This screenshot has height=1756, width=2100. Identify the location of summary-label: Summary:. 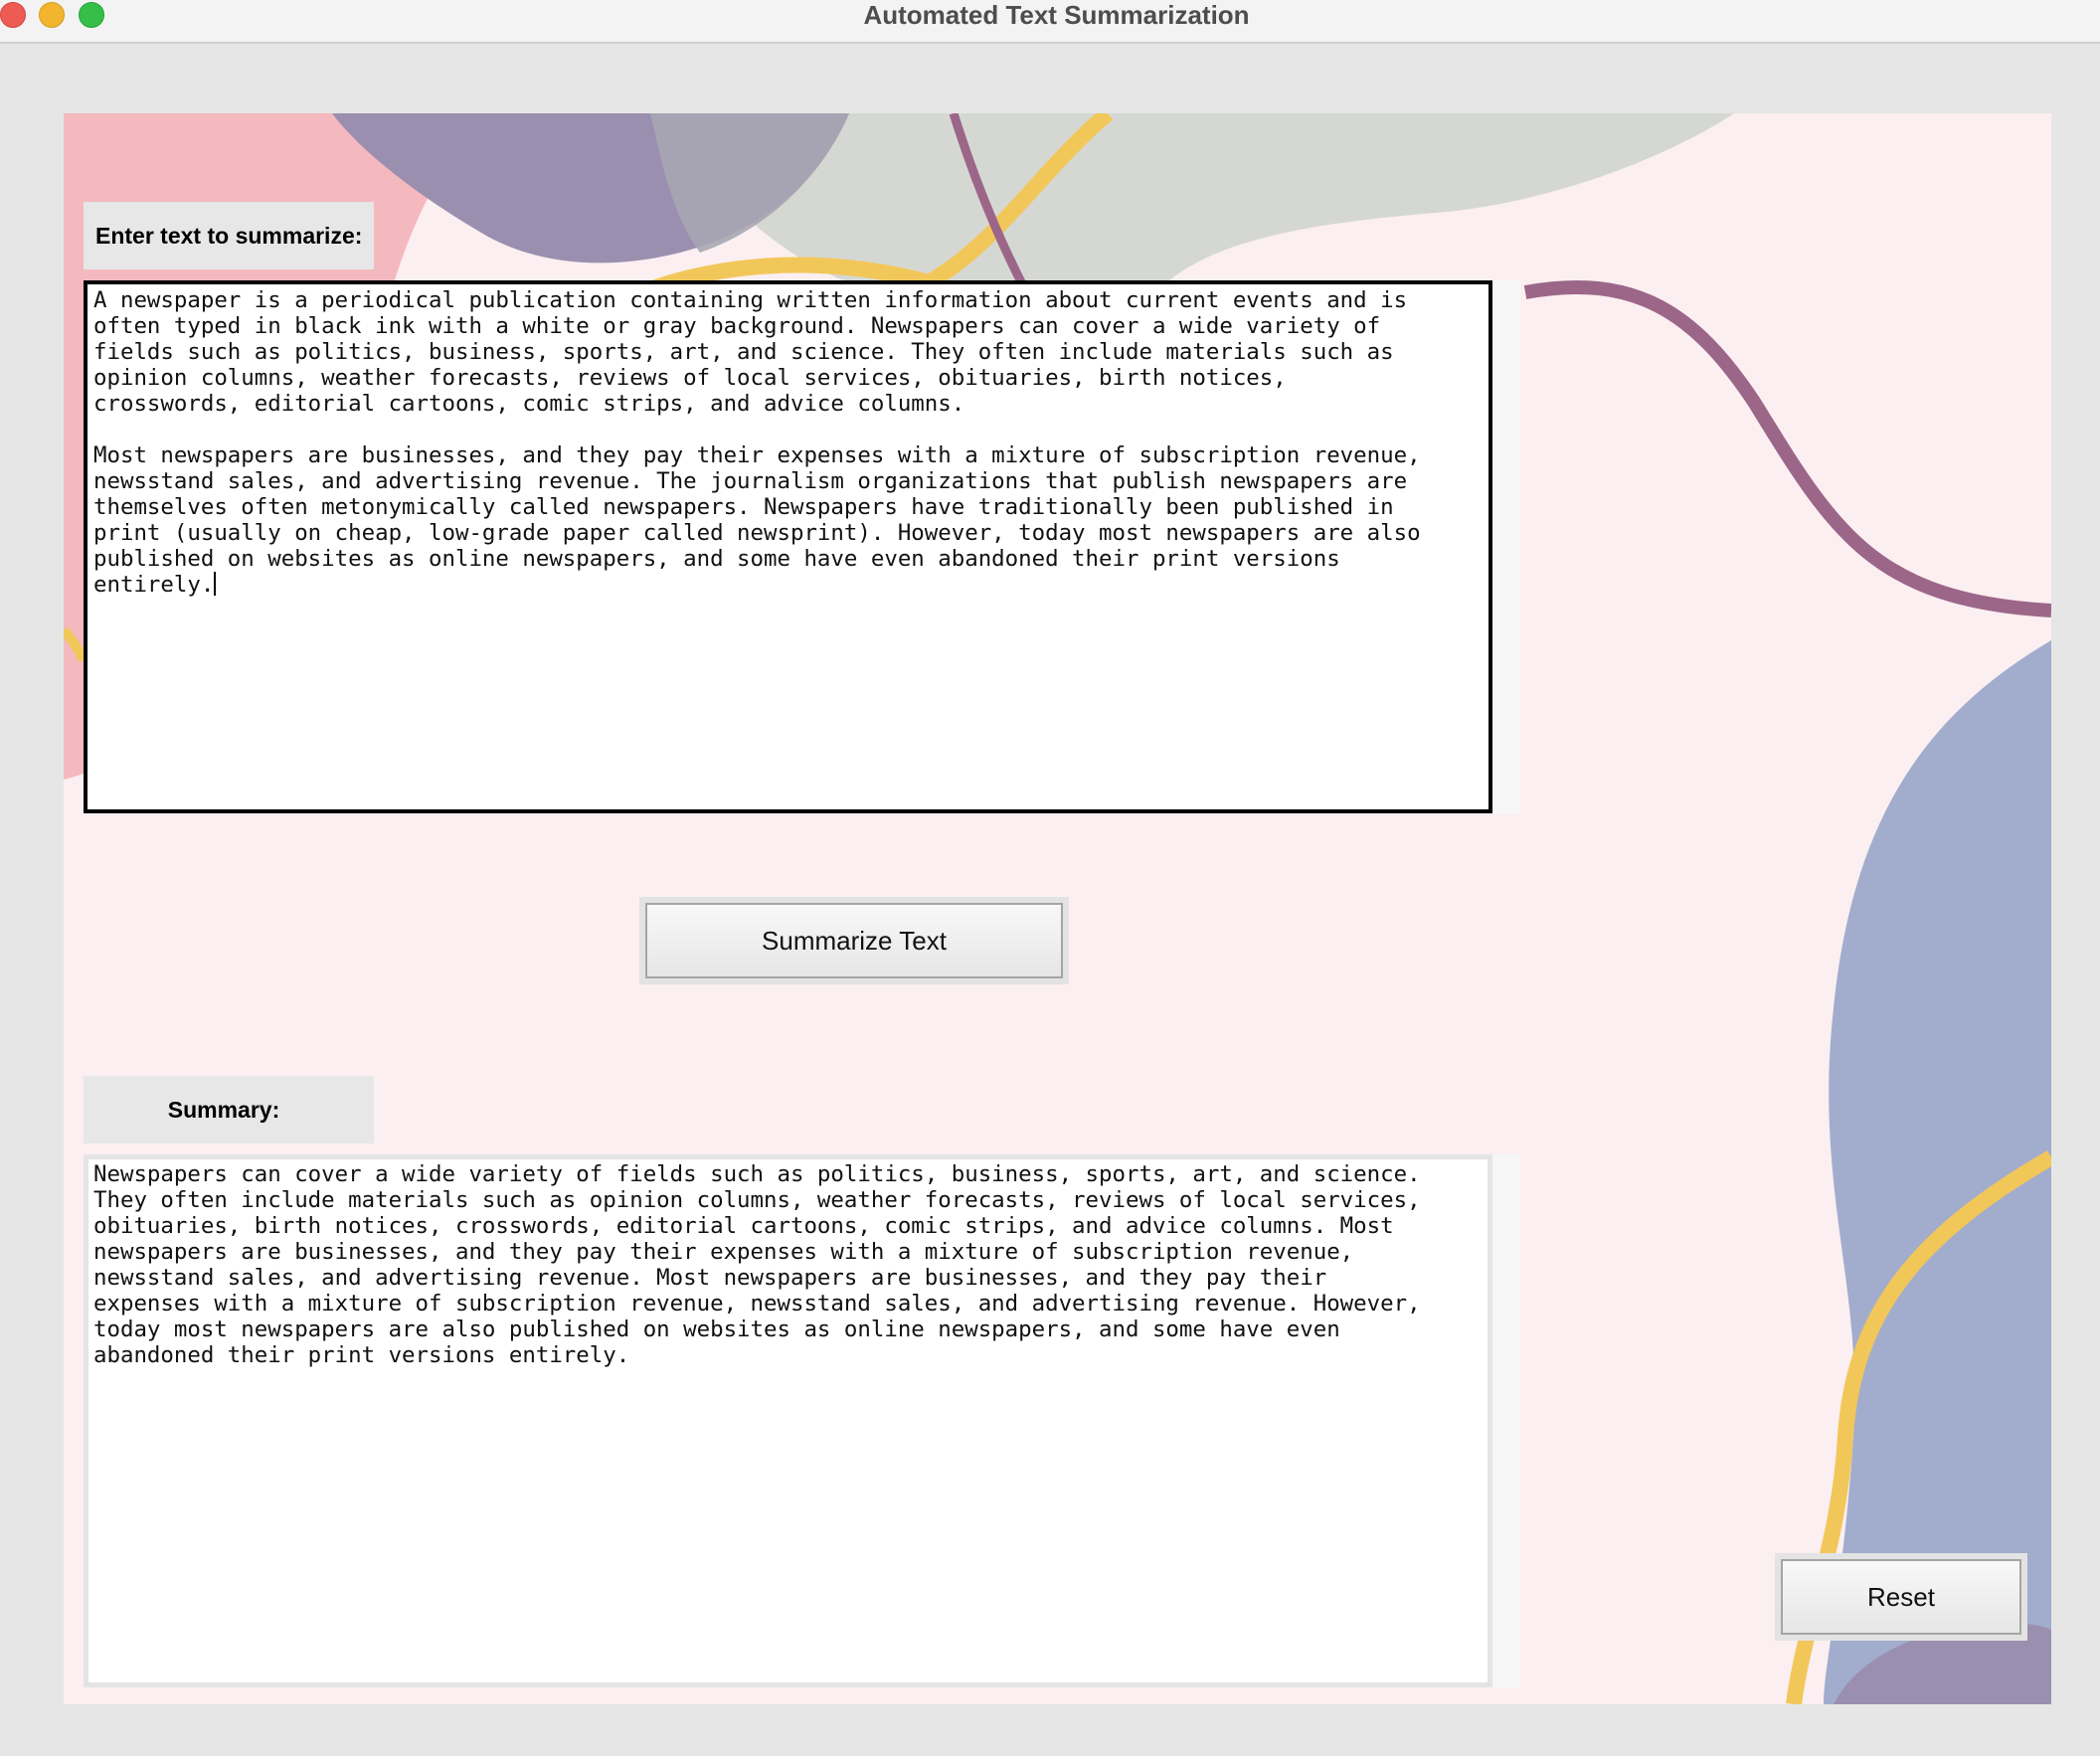
(229, 1109).